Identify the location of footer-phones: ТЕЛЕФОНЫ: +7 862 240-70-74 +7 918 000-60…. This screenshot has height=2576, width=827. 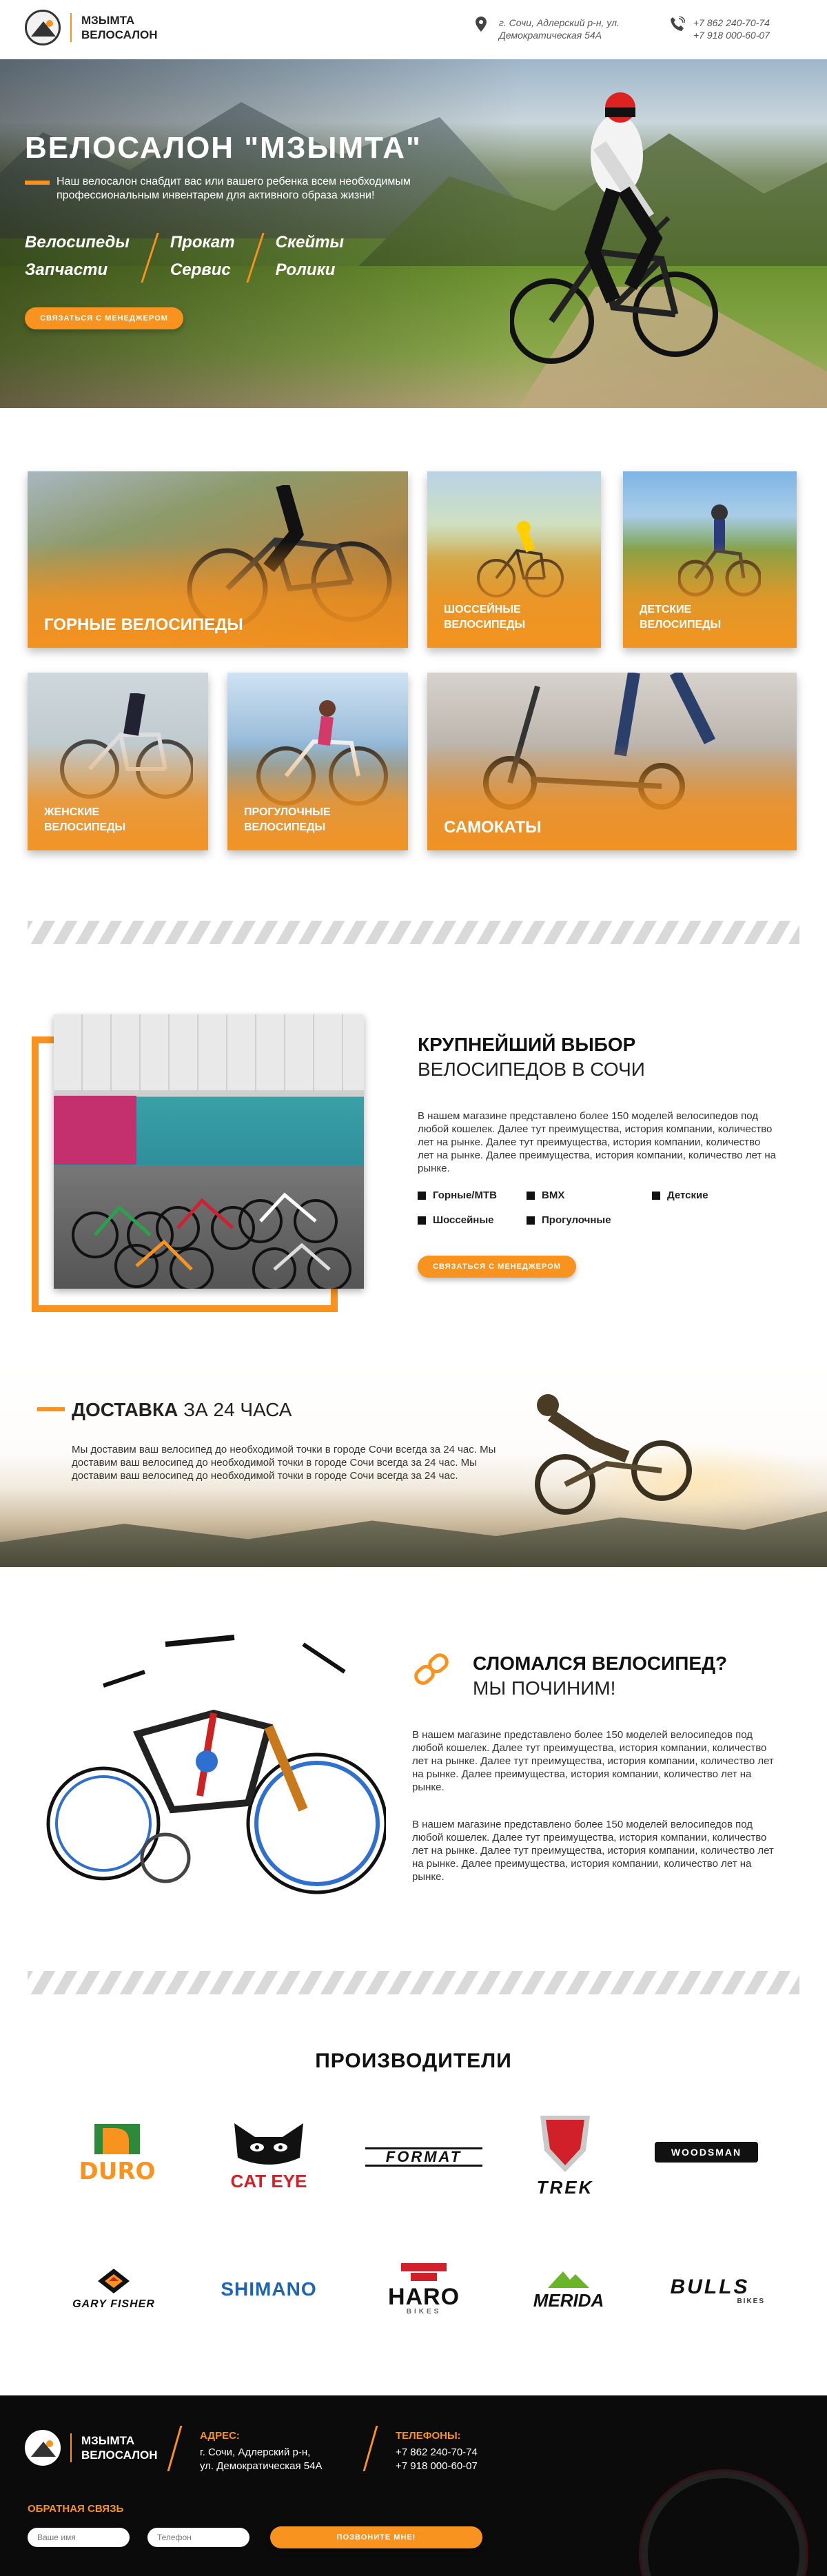
(437, 2451).